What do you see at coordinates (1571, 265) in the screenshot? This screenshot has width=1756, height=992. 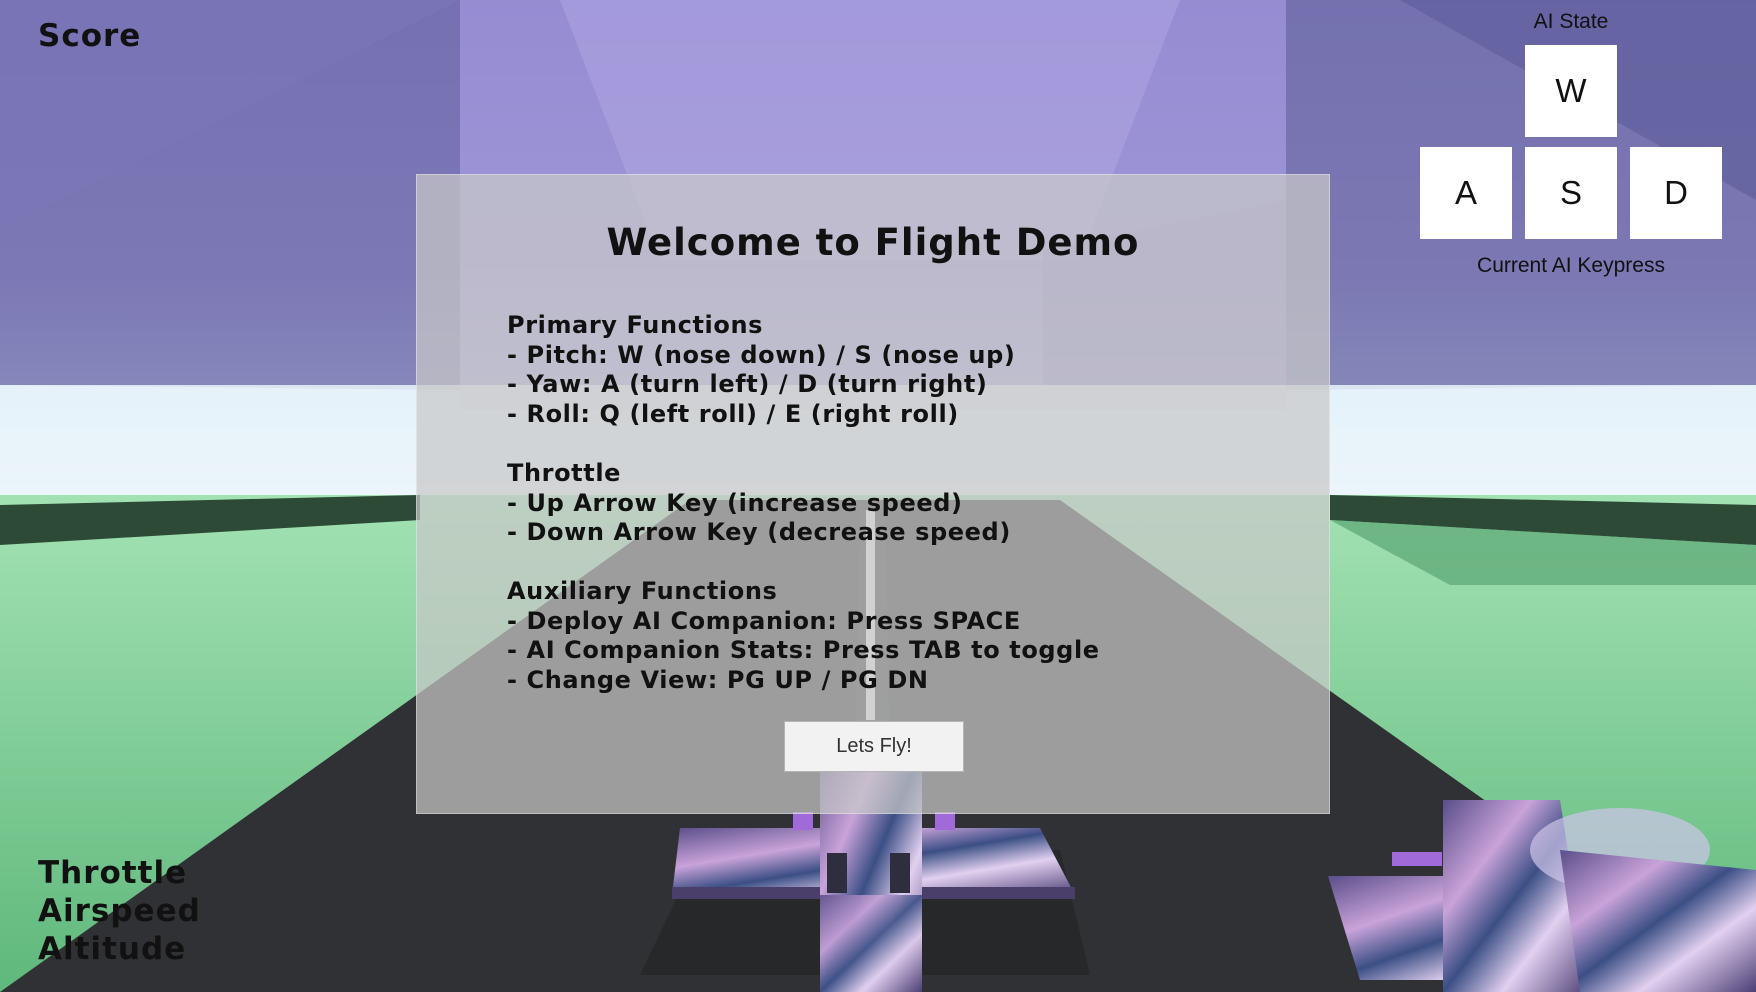 I see `ai-keypress-caption: Current AI Keypress` at bounding box center [1571, 265].